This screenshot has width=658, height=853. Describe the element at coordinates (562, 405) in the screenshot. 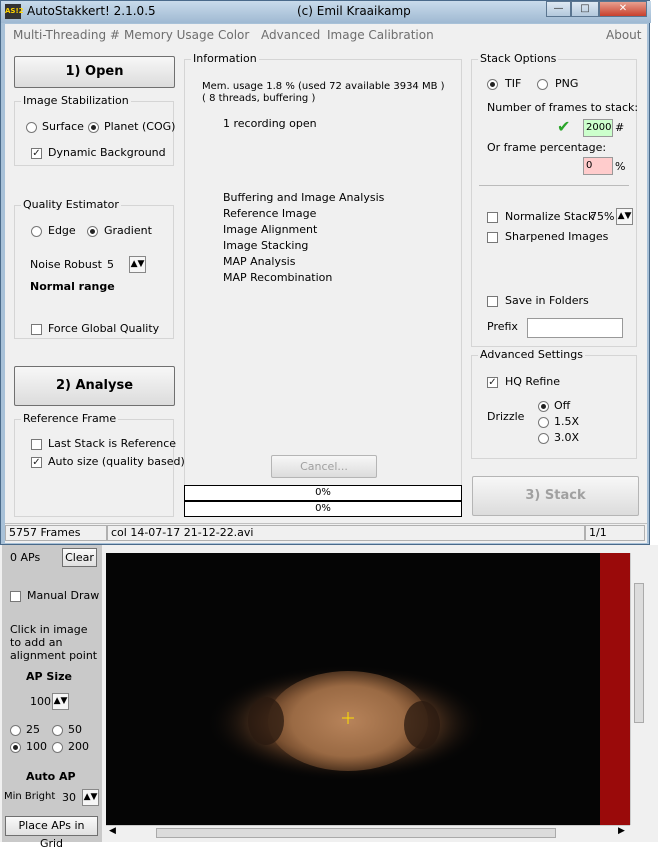

I see `drizzle-off-label: Off` at that location.